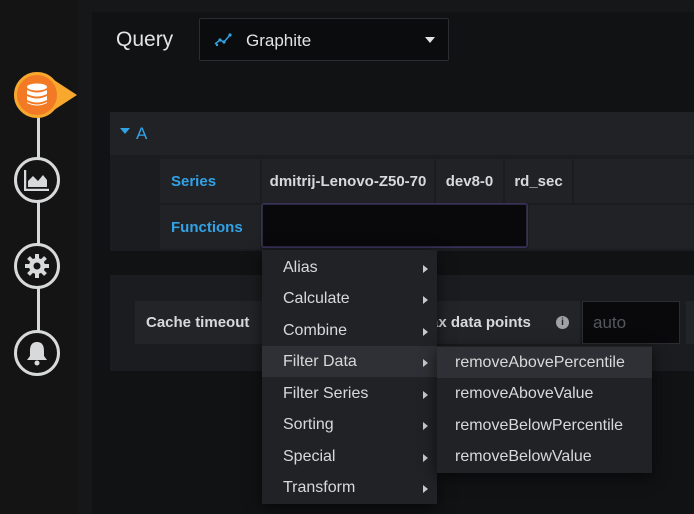  Describe the element at coordinates (349, 330) in the screenshot. I see `menu-item-combine: Combine` at that location.